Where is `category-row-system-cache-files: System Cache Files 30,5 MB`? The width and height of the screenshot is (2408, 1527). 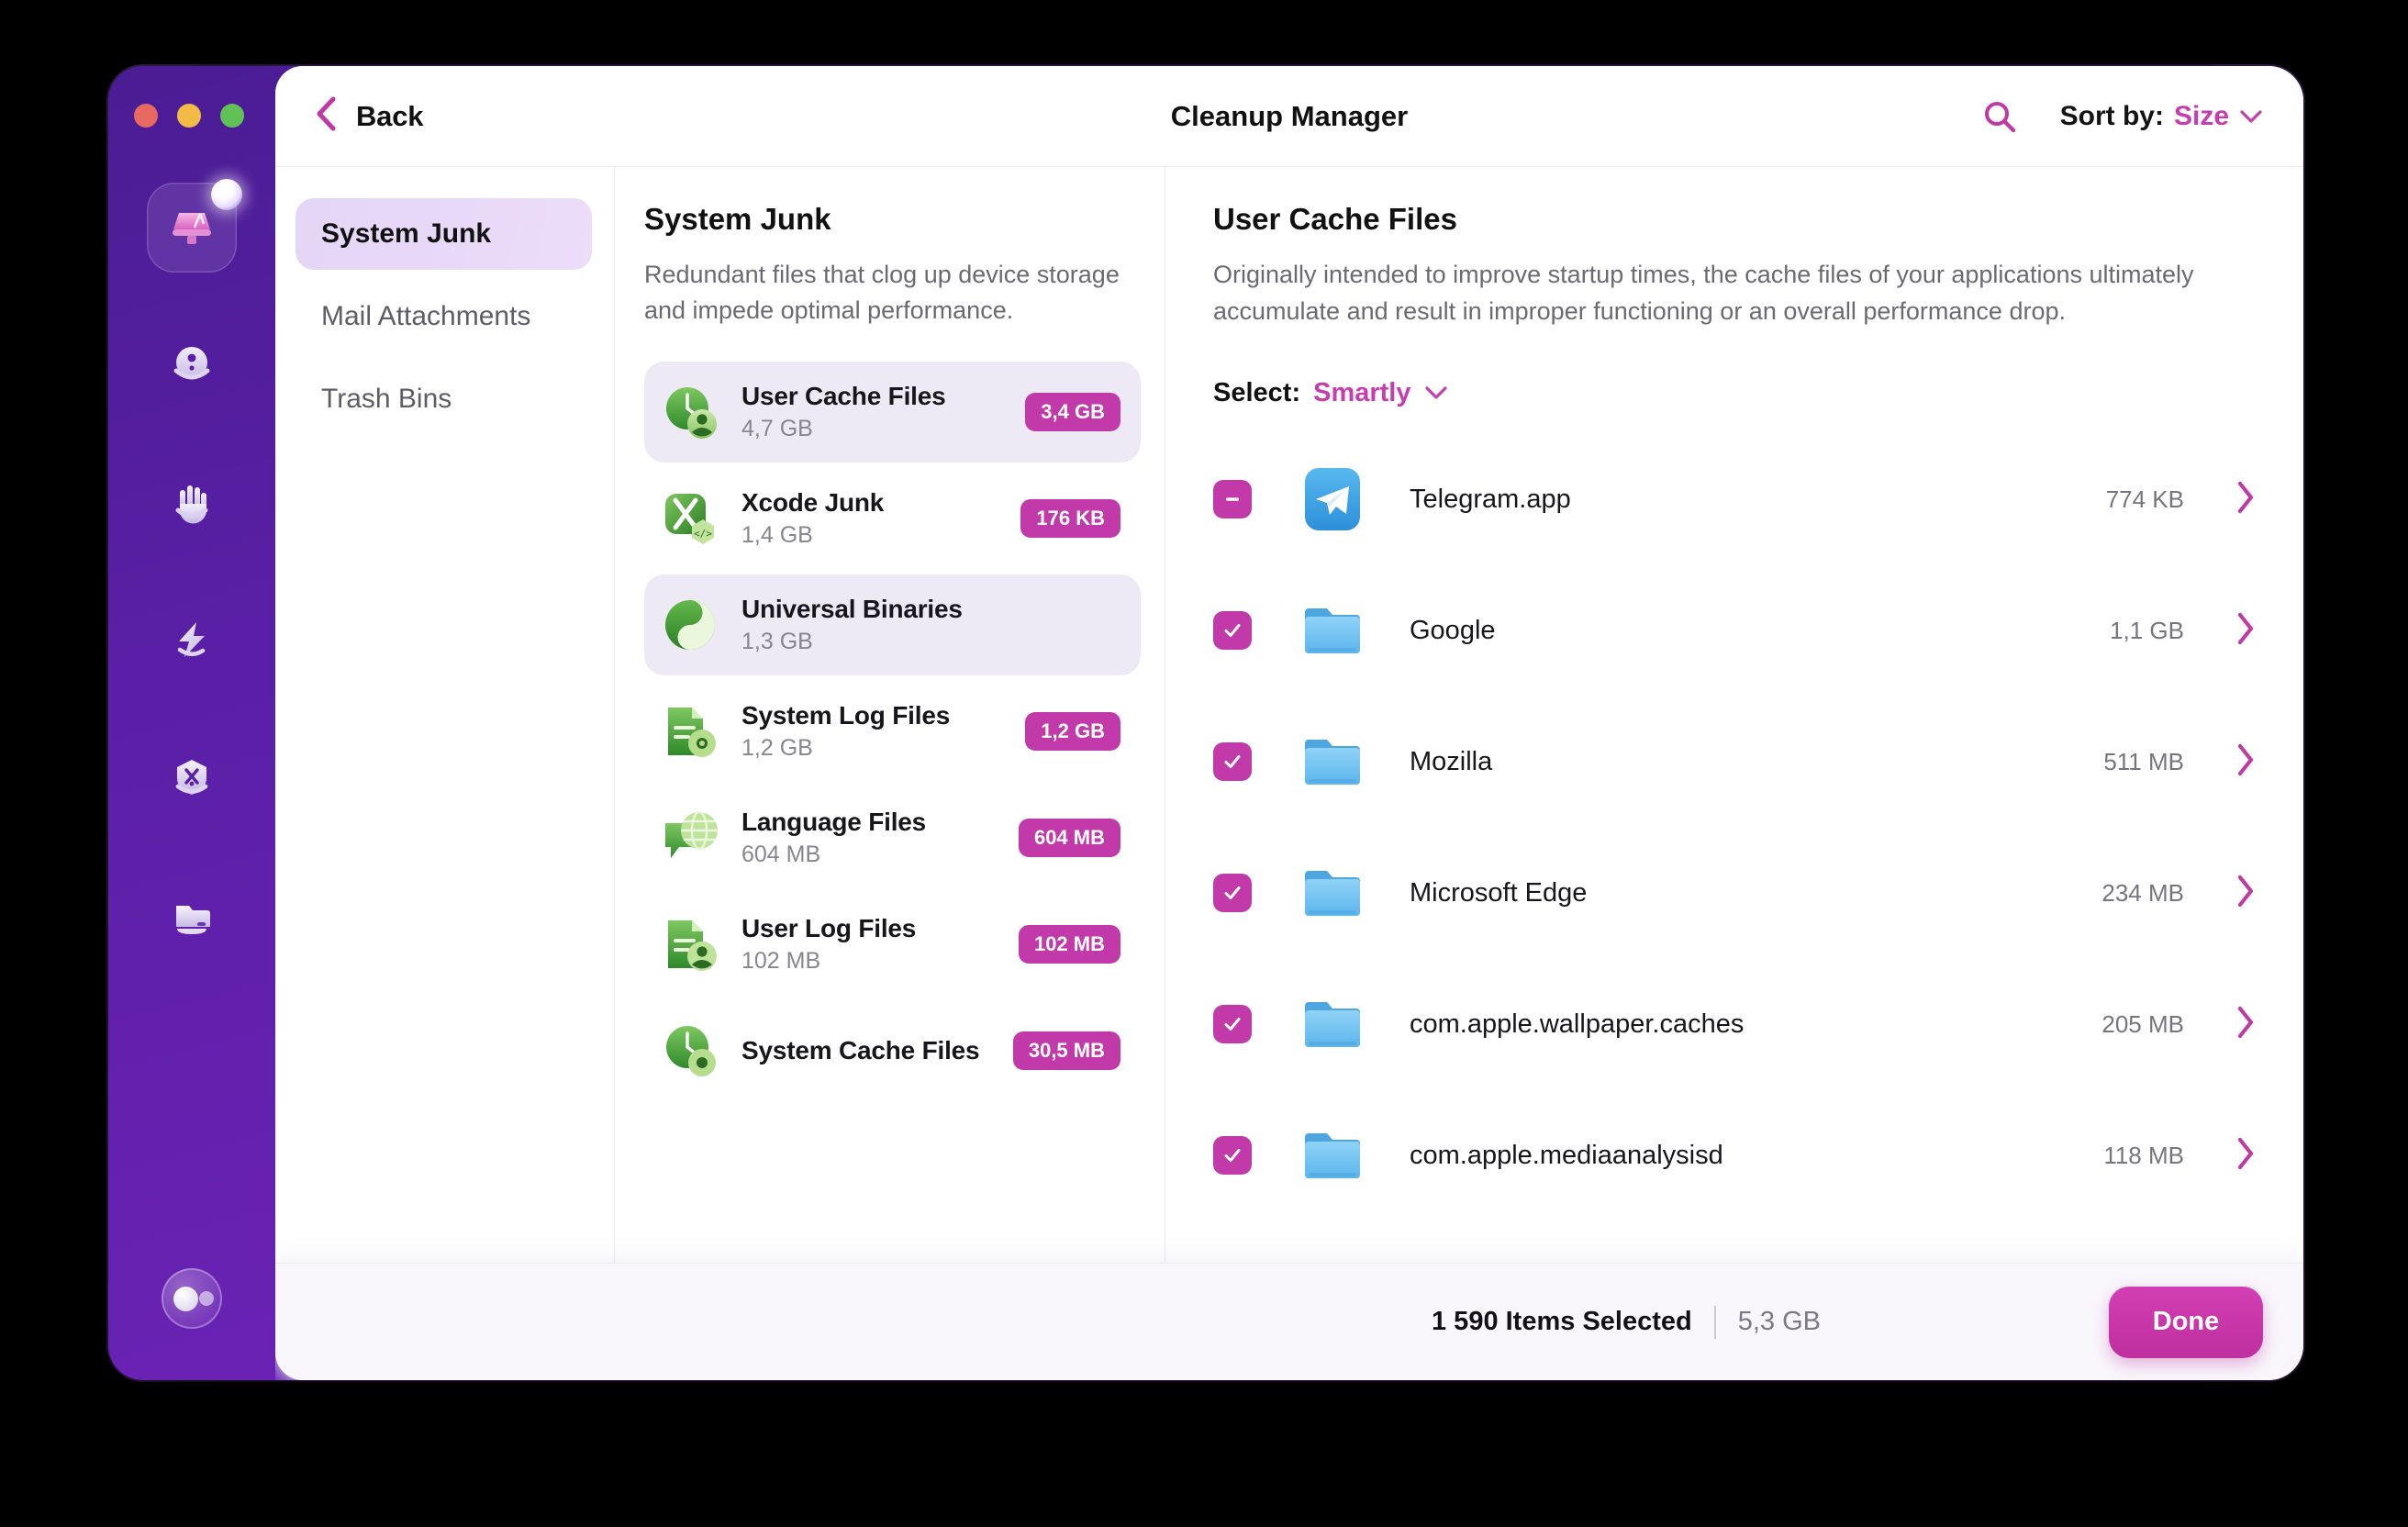
category-row-system-cache-files: System Cache Files 30,5 MB is located at coordinates (892, 1050).